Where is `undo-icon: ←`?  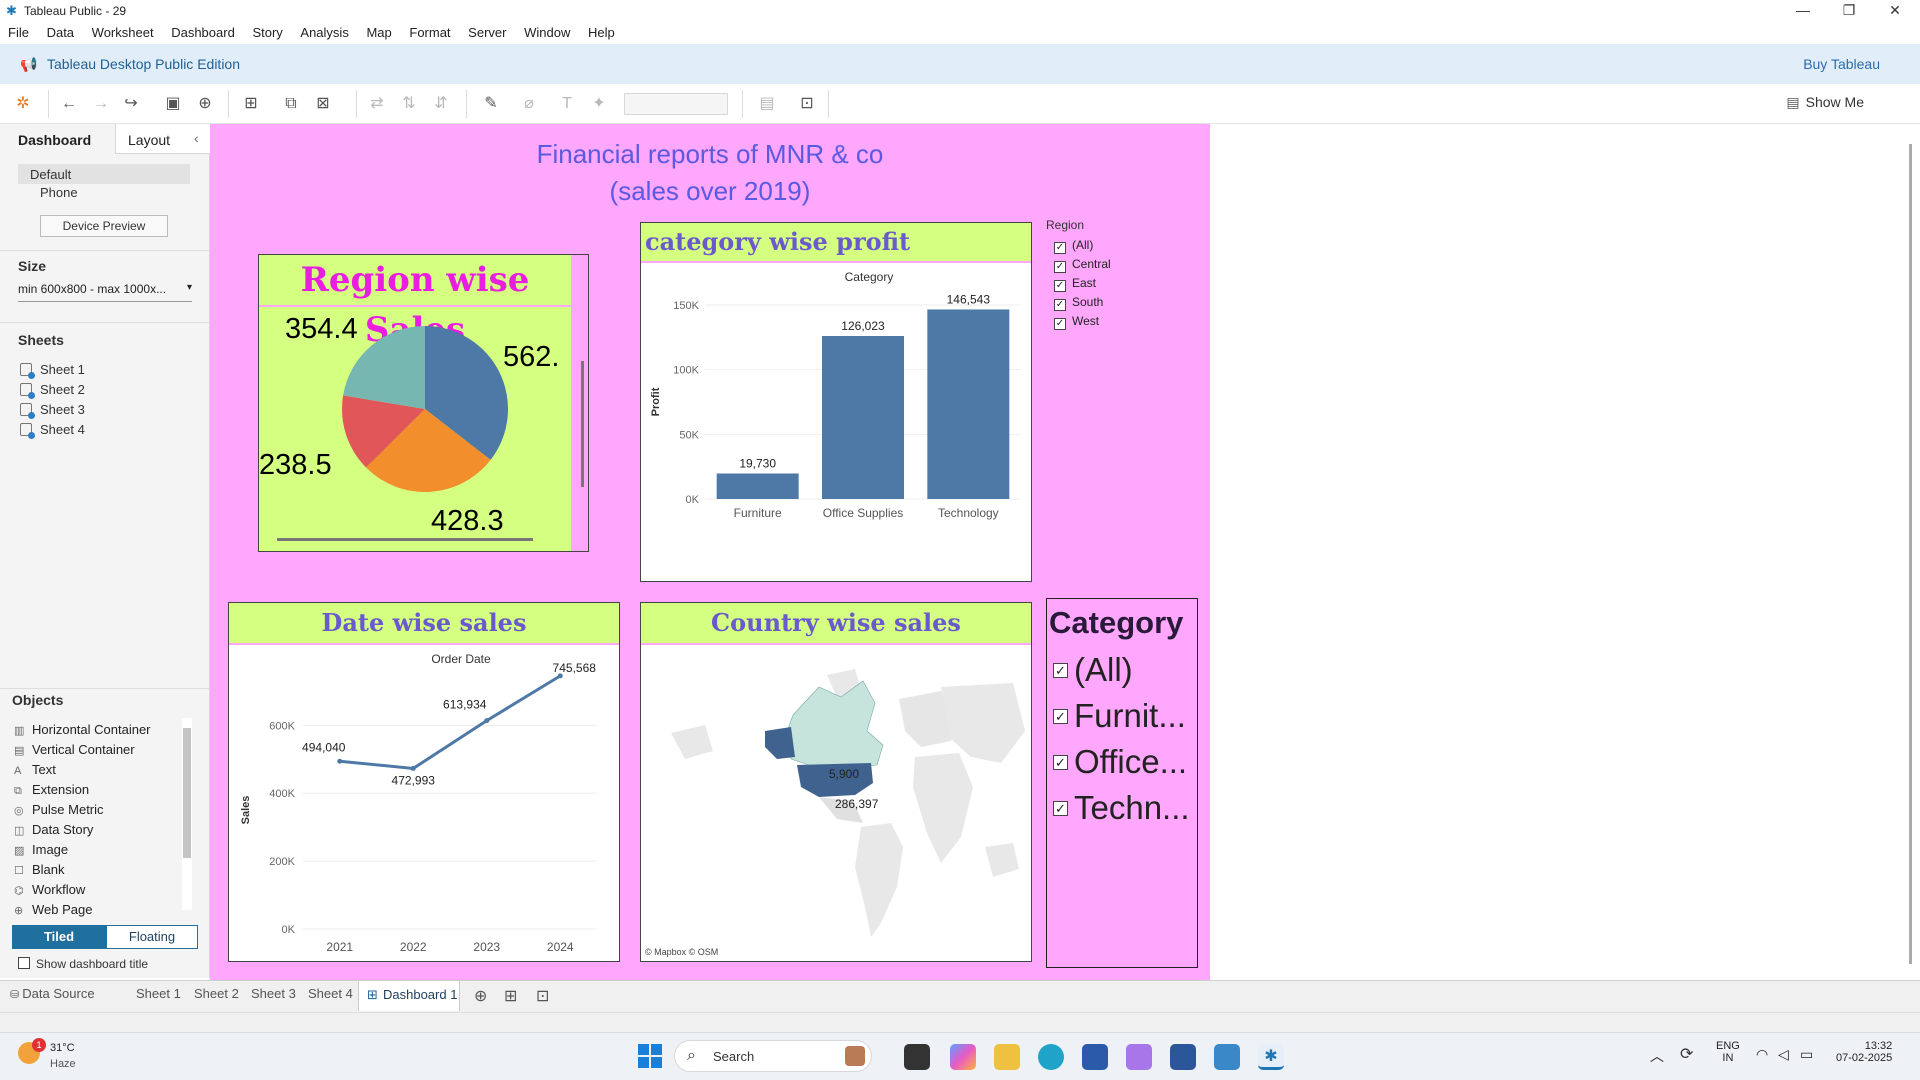 undo-icon: ← is located at coordinates (69, 104).